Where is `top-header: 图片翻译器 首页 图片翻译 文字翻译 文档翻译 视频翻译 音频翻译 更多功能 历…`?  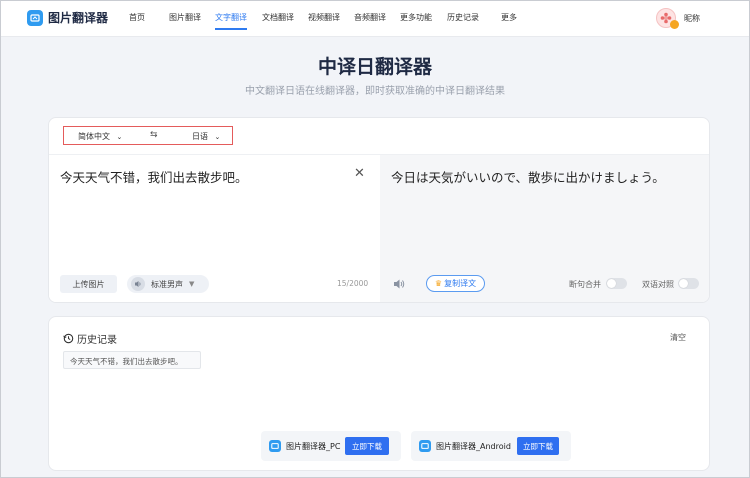
top-header: 图片翻译器 首页 图片翻译 文字翻译 文档翻译 视频翻译 音频翻译 更多功能 历… is located at coordinates (375, 19).